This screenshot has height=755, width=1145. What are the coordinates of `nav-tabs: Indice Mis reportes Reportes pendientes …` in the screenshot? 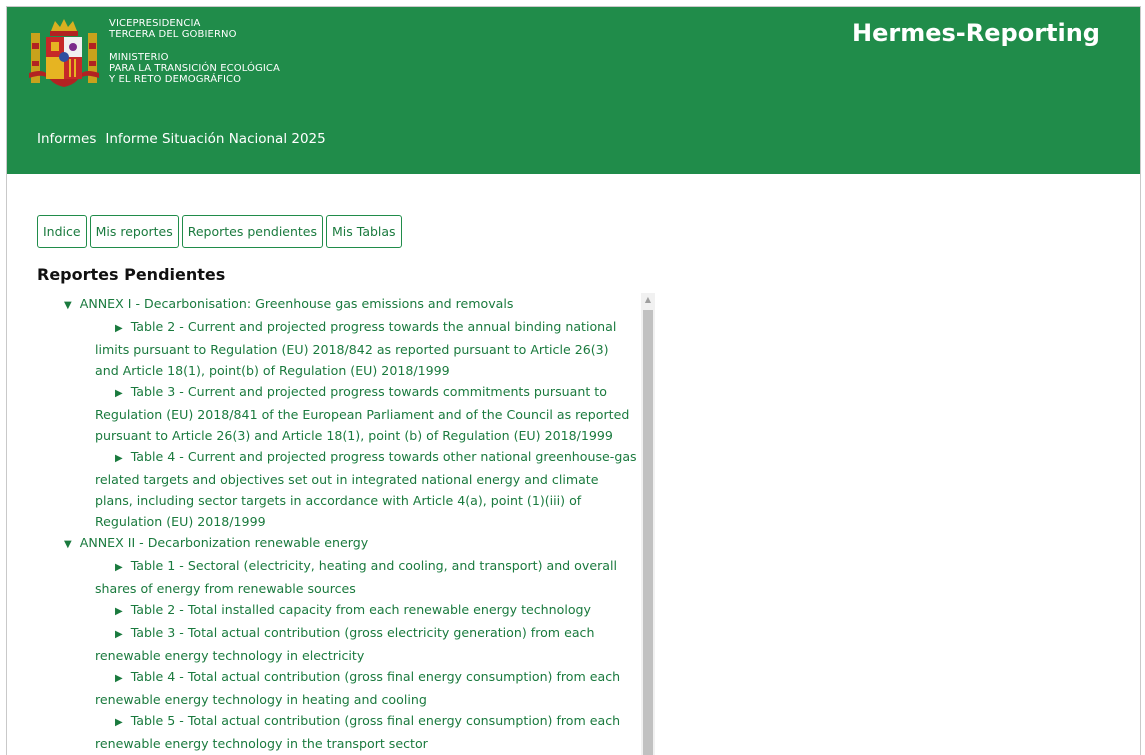 It's located at (219, 231).